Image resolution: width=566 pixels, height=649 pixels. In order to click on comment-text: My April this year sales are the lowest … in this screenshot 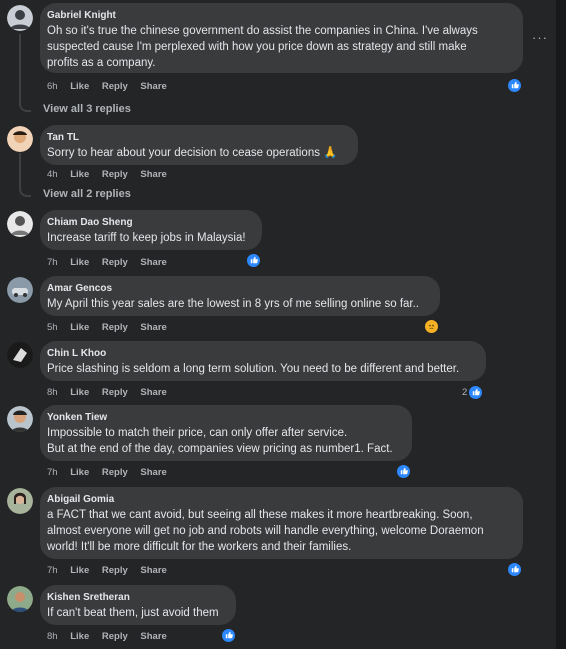, I will do `click(233, 304)`.